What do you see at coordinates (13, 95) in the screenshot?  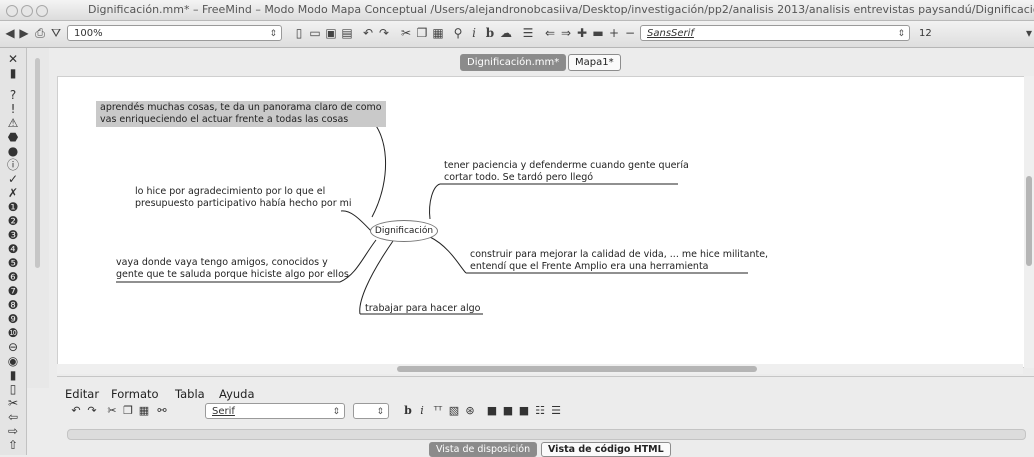 I see `question-icon: ?` at bounding box center [13, 95].